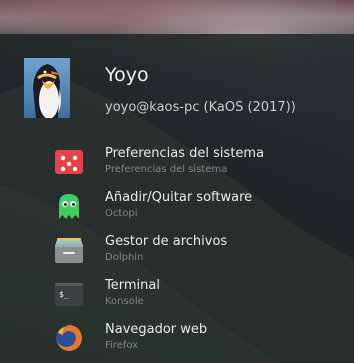  What do you see at coordinates (200, 107) in the screenshot?
I see `user-host: yoyo@kaos-pc (KaOS (2017))` at bounding box center [200, 107].